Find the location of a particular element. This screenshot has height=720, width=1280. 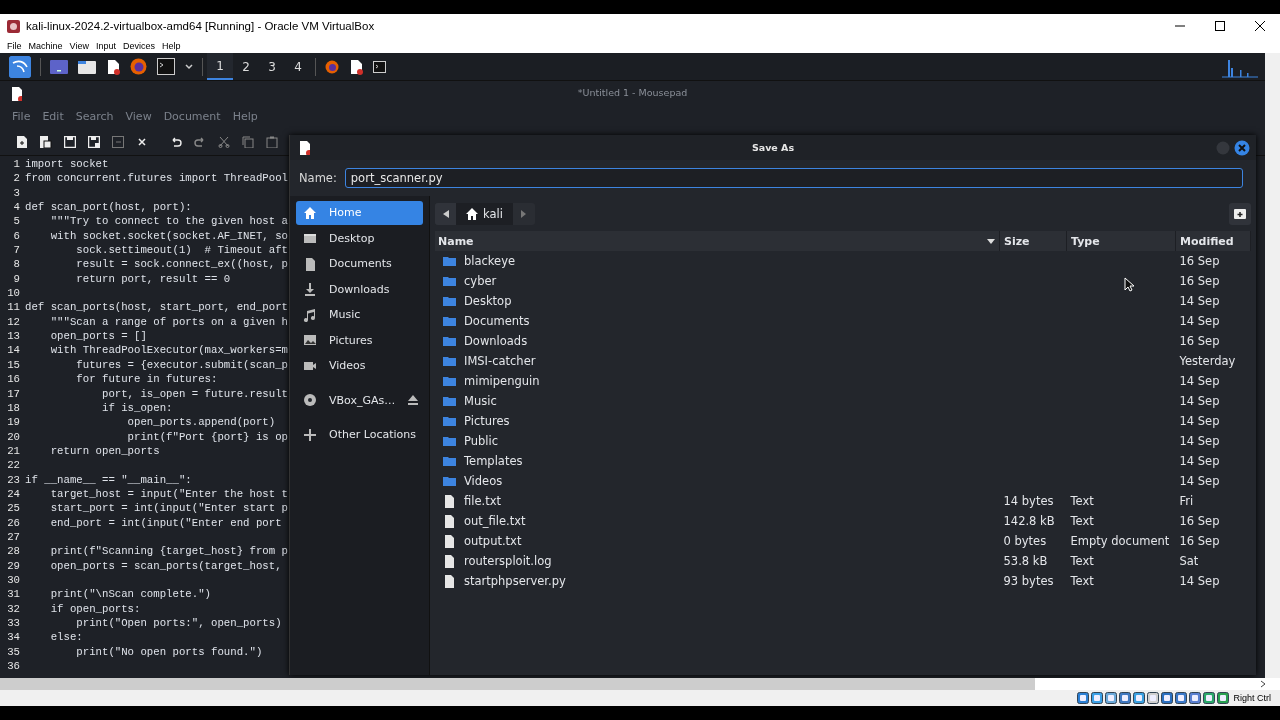

line-number: 36 is located at coordinates (13, 666).